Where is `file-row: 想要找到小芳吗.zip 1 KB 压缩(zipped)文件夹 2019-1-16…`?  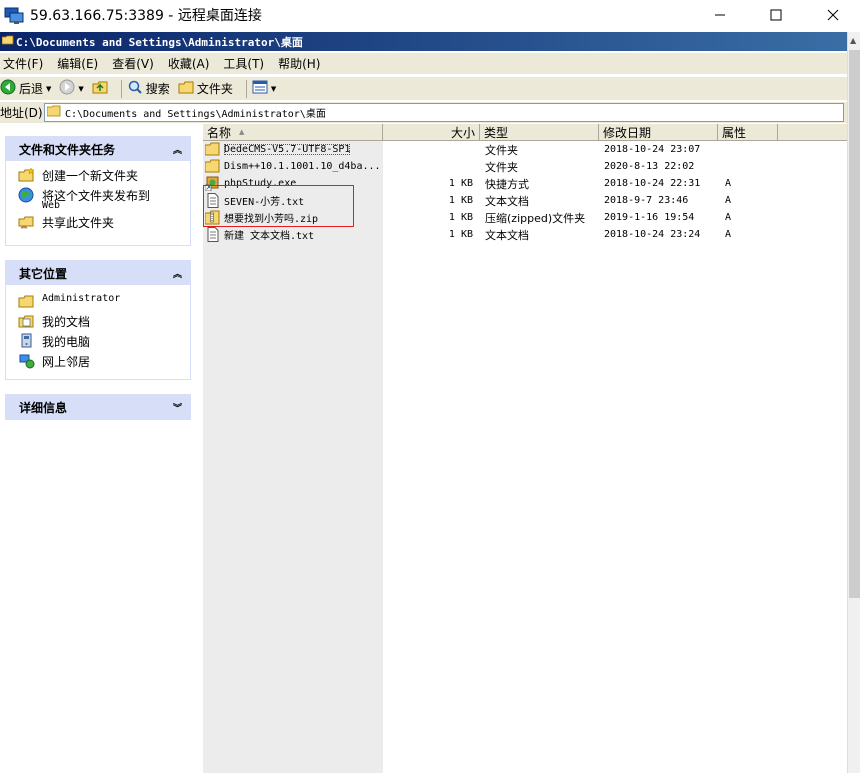
file-row: 想要找到小芳吗.zip 1 KB 压缩(zipped)文件夹 2019-1-16… is located at coordinates (525, 217).